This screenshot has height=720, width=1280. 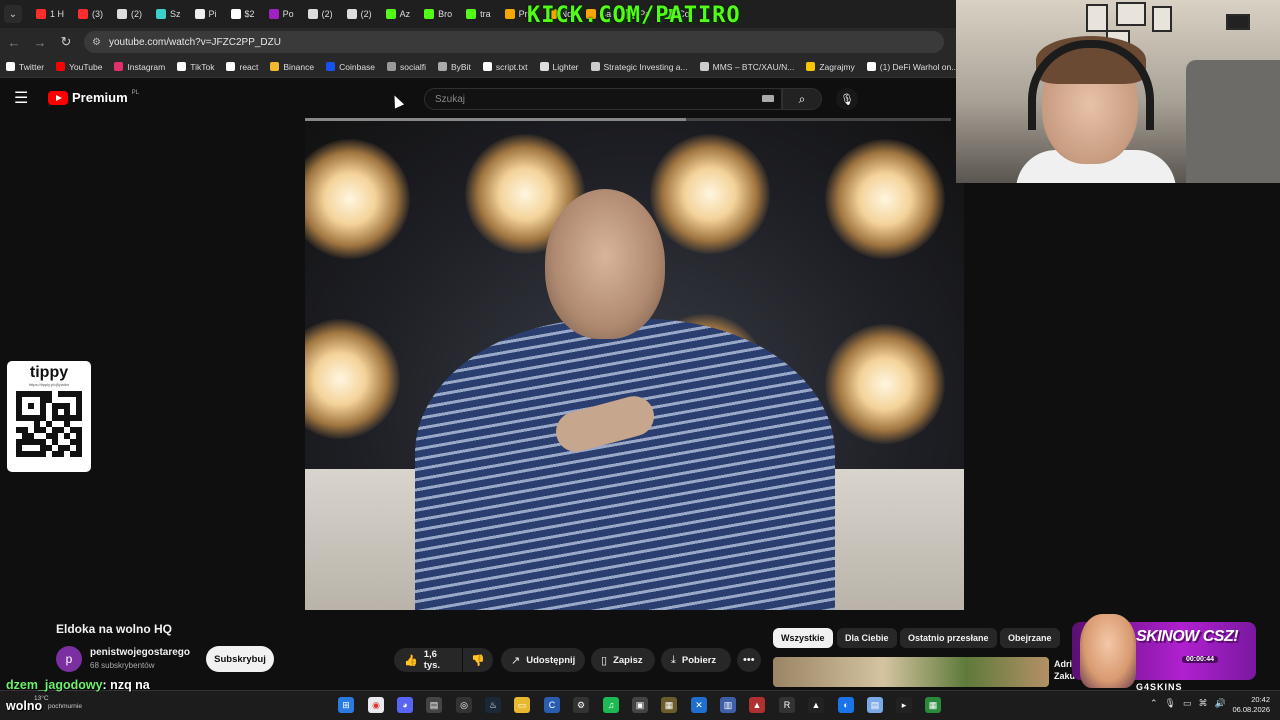 I want to click on back-icon: ←, so click(x=14, y=42).